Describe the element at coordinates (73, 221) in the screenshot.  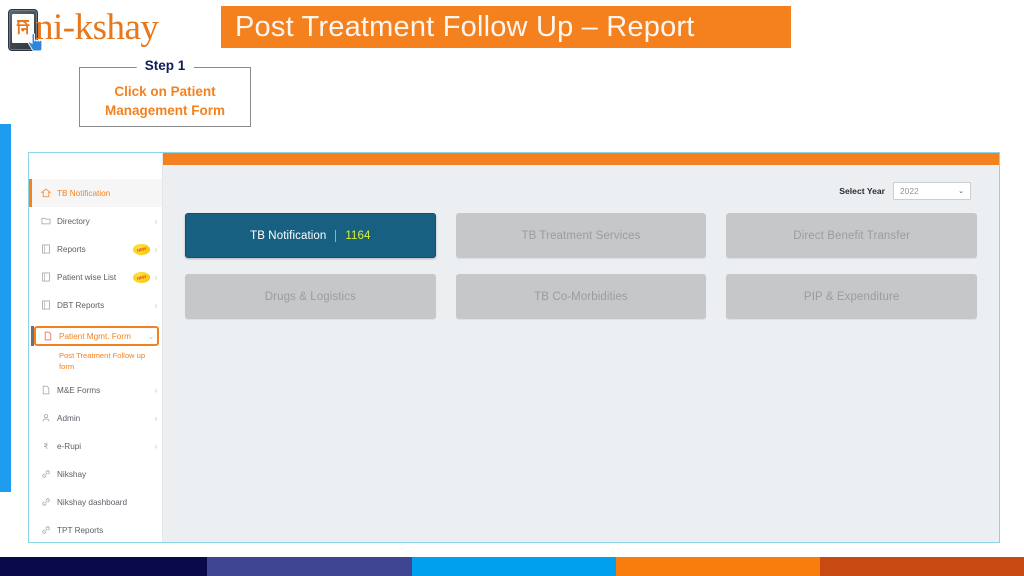
I see `sidebar-item-label: Directory` at that location.